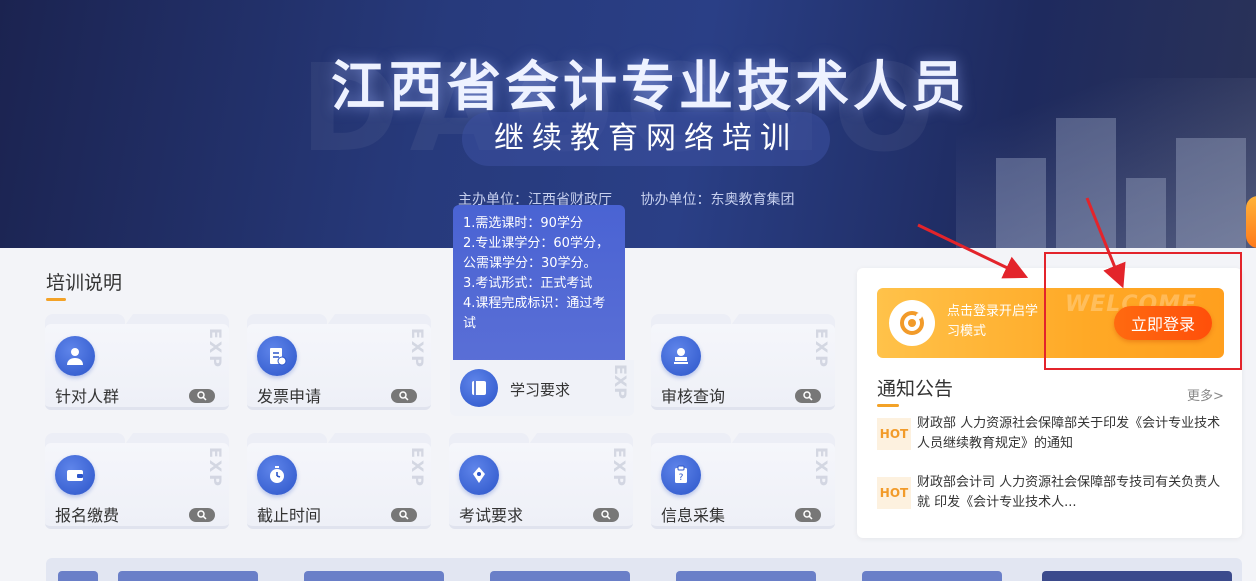 The image size is (1256, 581). I want to click on tooltip-line: 2.专业课学分：60学分，公需课学分：30学分。, so click(536, 253).